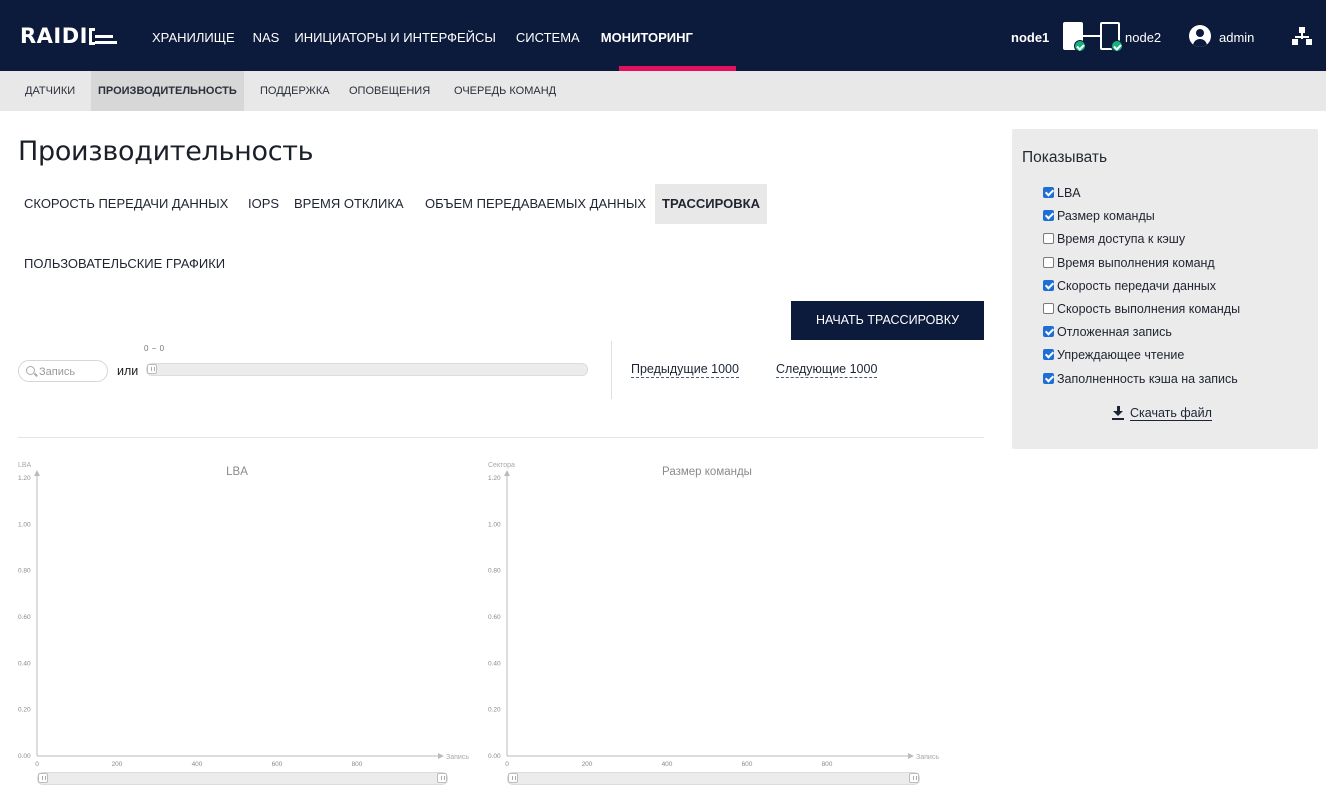 Image resolution: width=1326 pixels, height=787 pixels. I want to click on show-option-row: Время доступа к кэшу, so click(1114, 240).